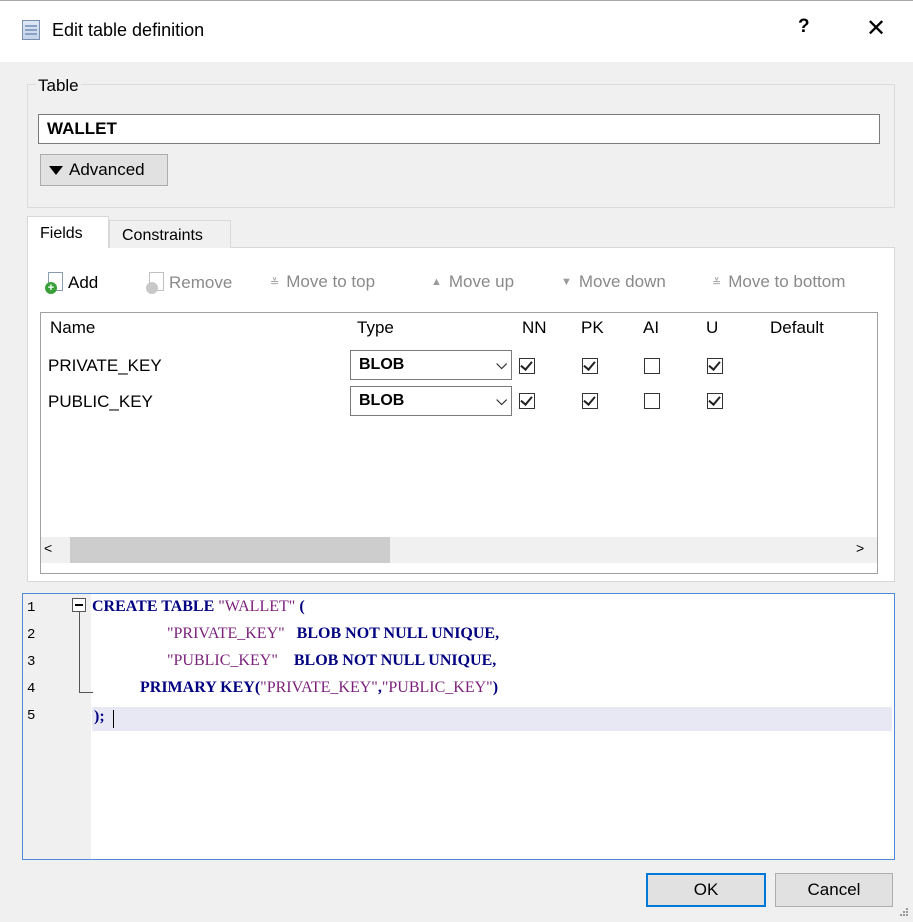 The image size is (913, 922). I want to click on table-groupbox, so click(461, 146).